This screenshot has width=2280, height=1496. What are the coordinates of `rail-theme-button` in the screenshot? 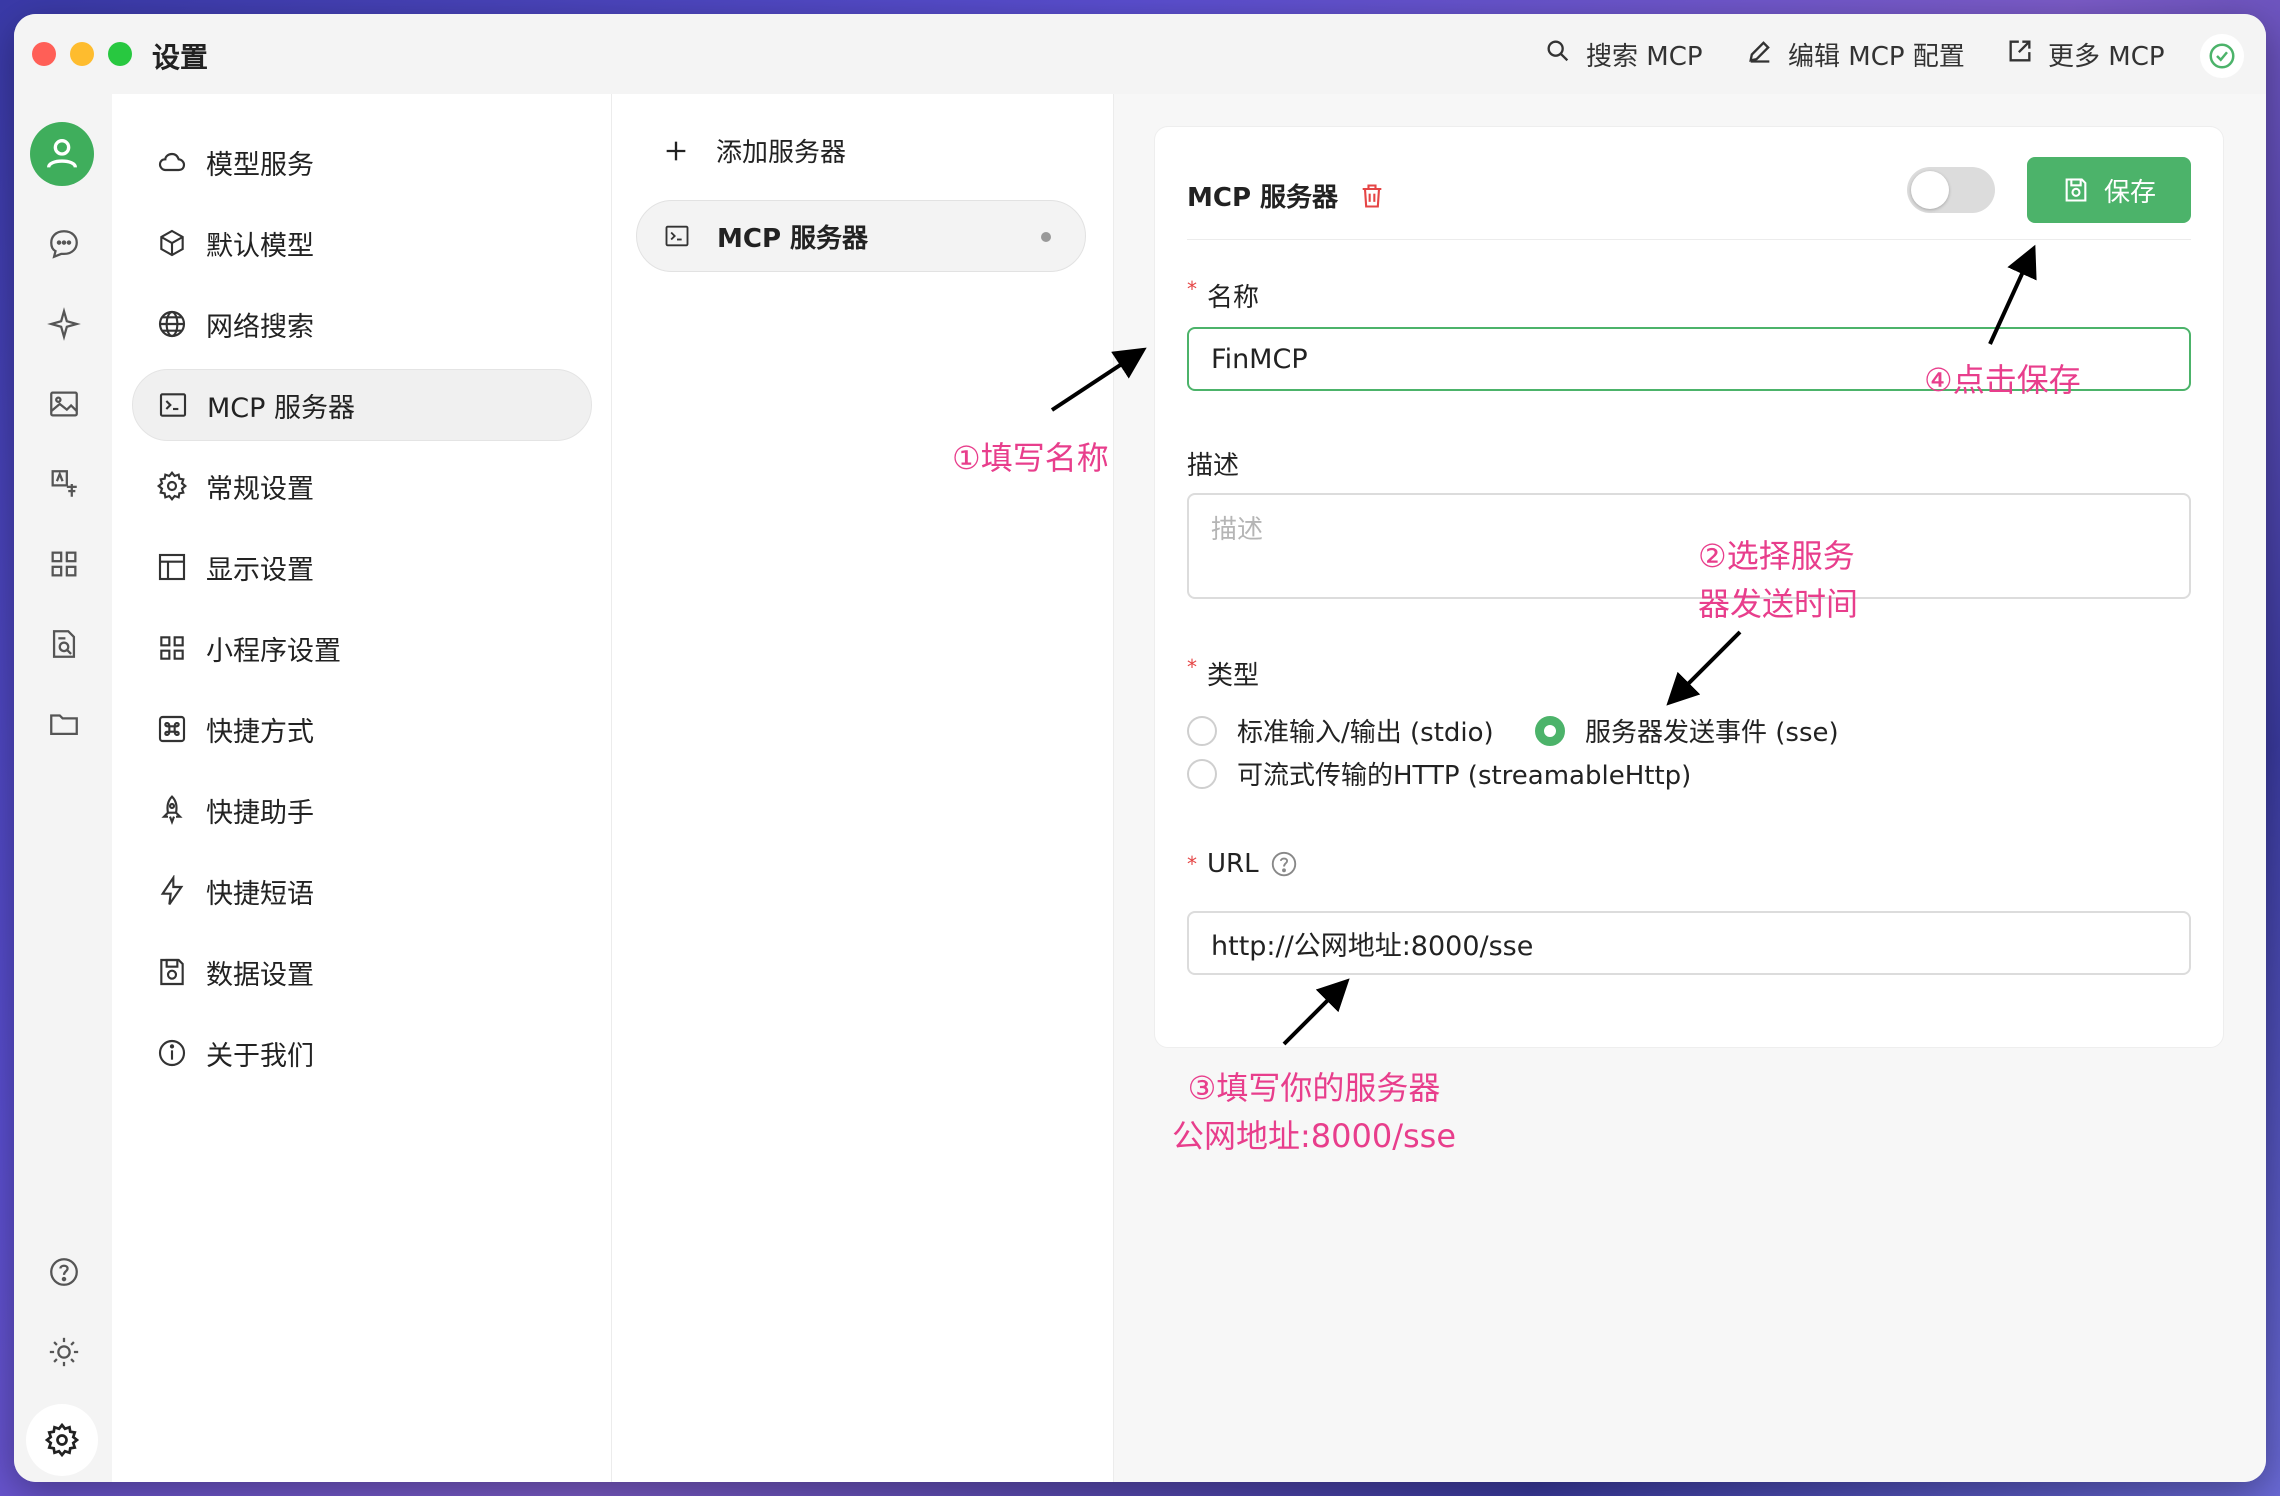 It's located at (64, 1352).